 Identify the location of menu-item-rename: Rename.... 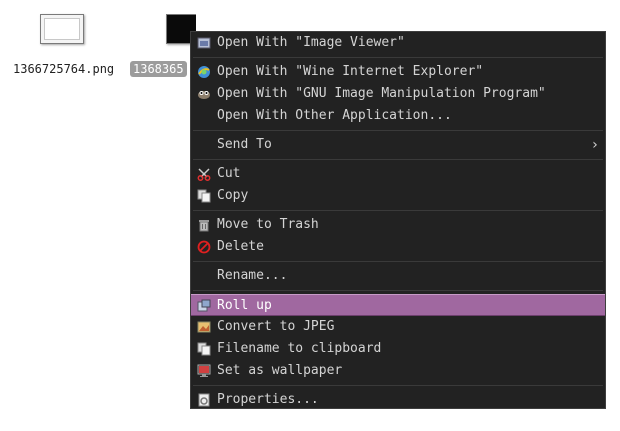
(398, 276).